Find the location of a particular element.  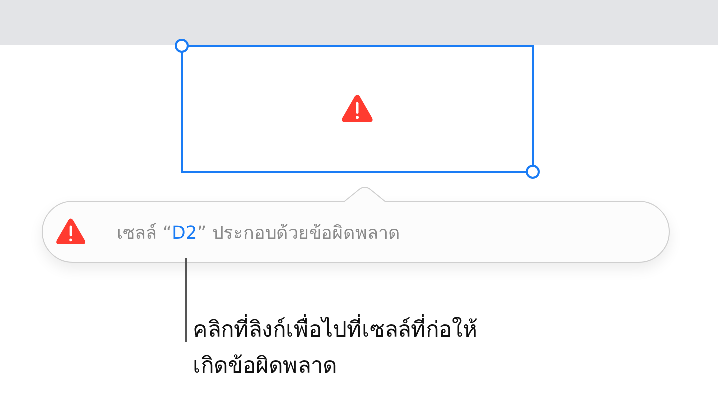

error-message: เซลล์ “D2” ประกอบด้วยข้อผิดพลาด is located at coordinates (258, 234).